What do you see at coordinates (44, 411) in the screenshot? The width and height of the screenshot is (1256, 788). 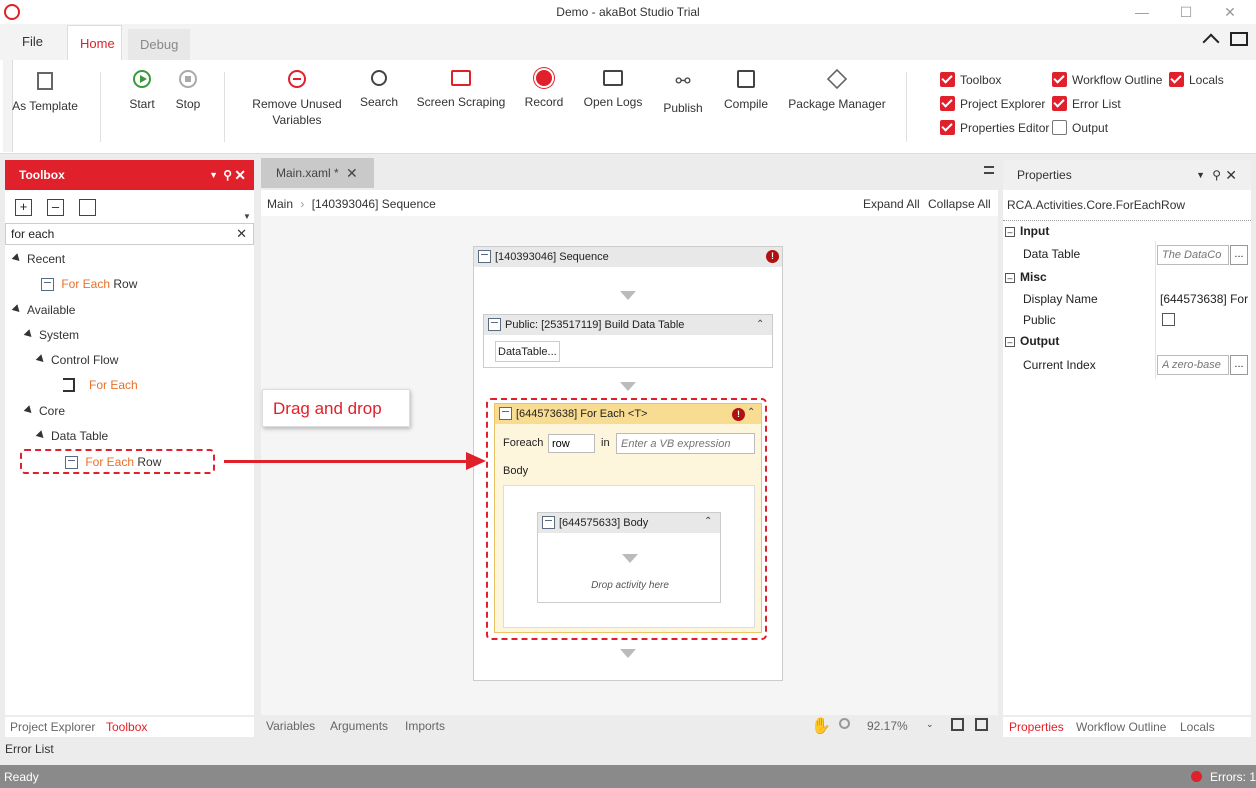 I see `tree-core: Core` at bounding box center [44, 411].